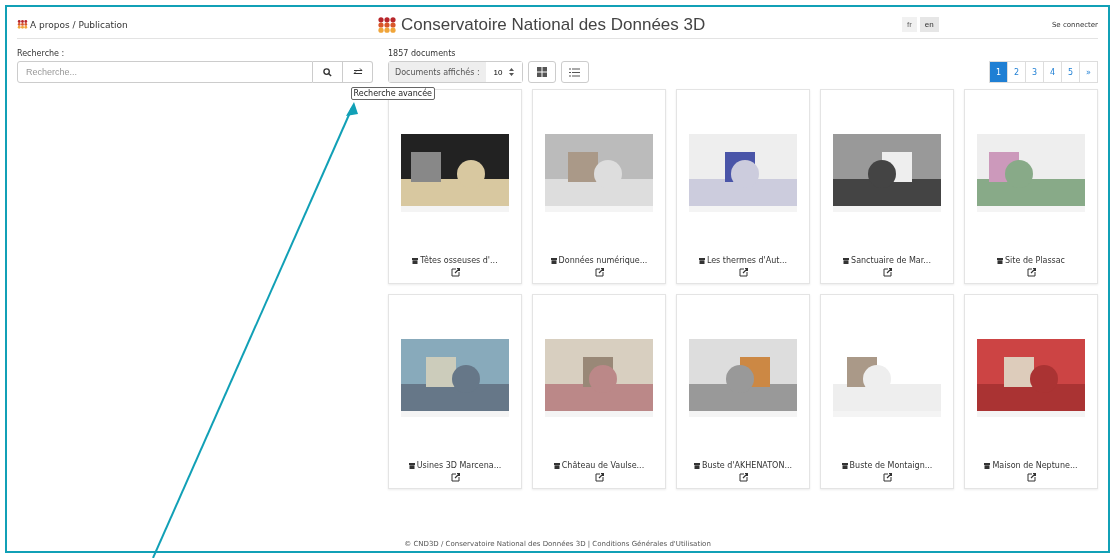 The width and height of the screenshot is (1115, 558). What do you see at coordinates (1088, 72) in the screenshot?
I see `page-link: »` at bounding box center [1088, 72].